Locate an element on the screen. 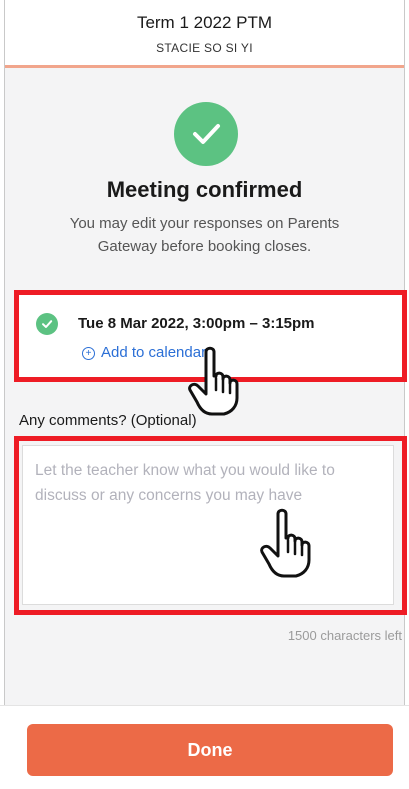 This screenshot has width=409, height=789. student-name: STACIE SO SI YI is located at coordinates (204, 48).